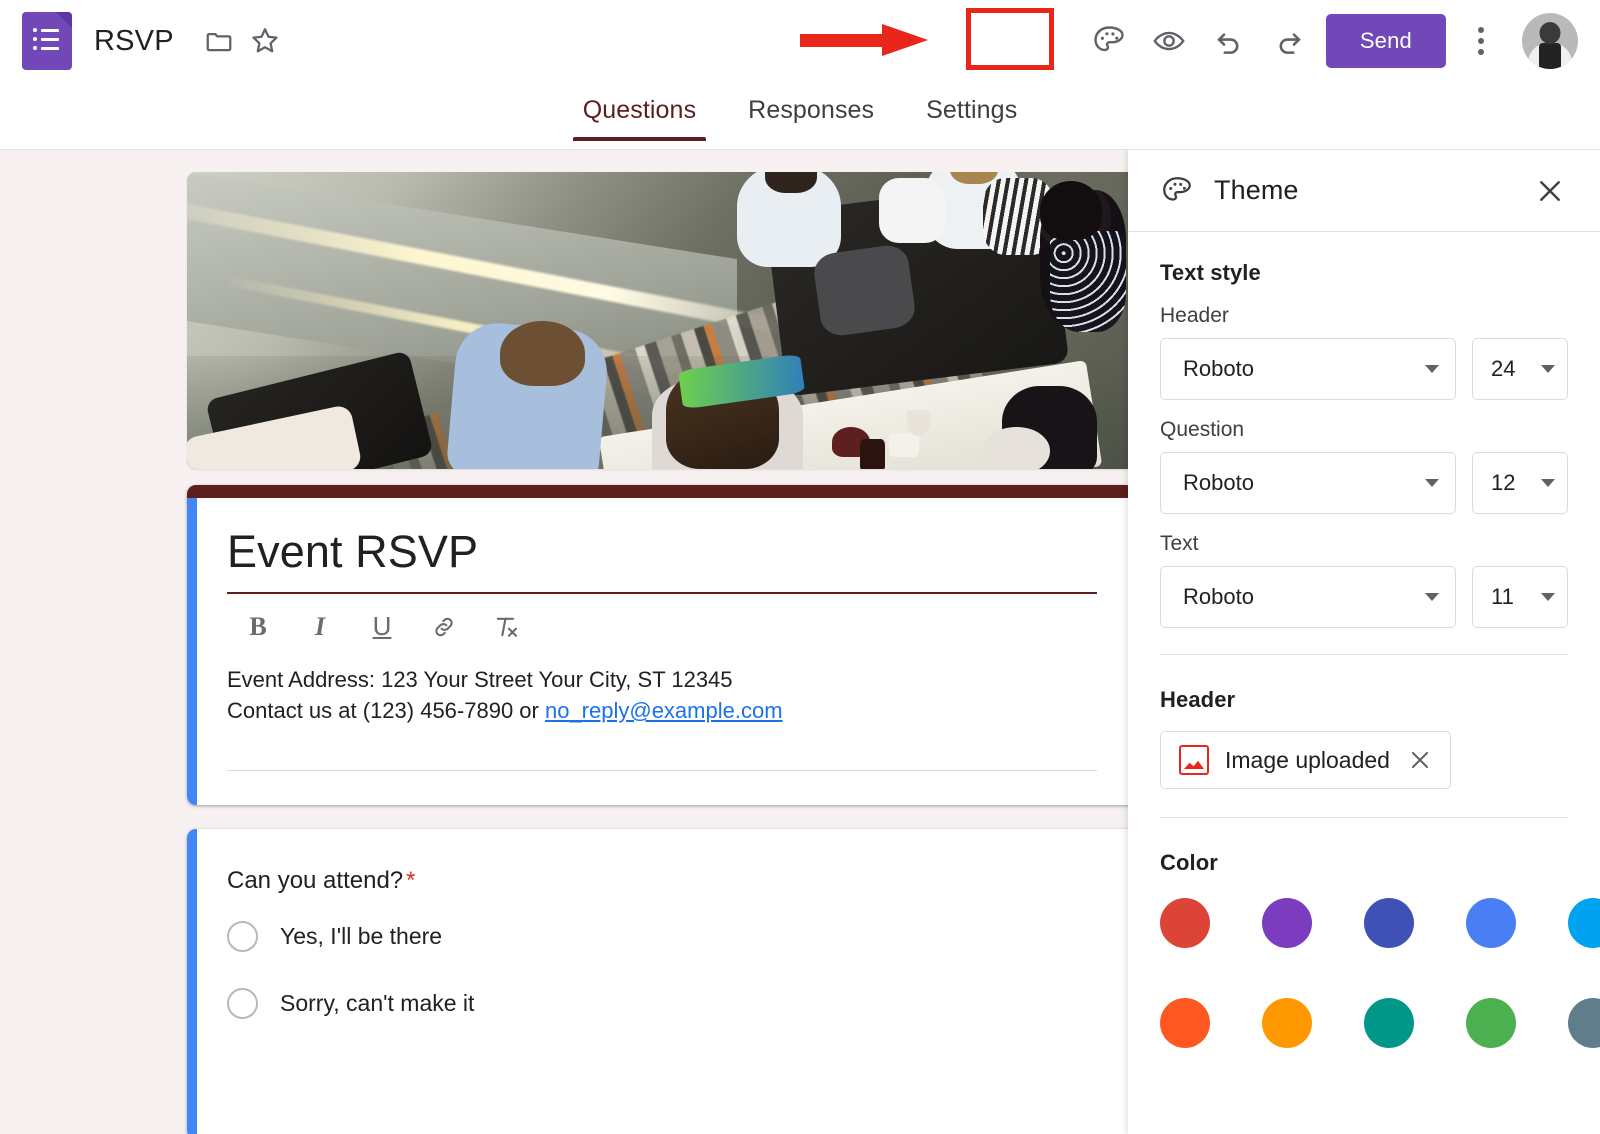 The width and height of the screenshot is (1600, 1134). I want to click on question-title: Can you attend? *, so click(662, 881).